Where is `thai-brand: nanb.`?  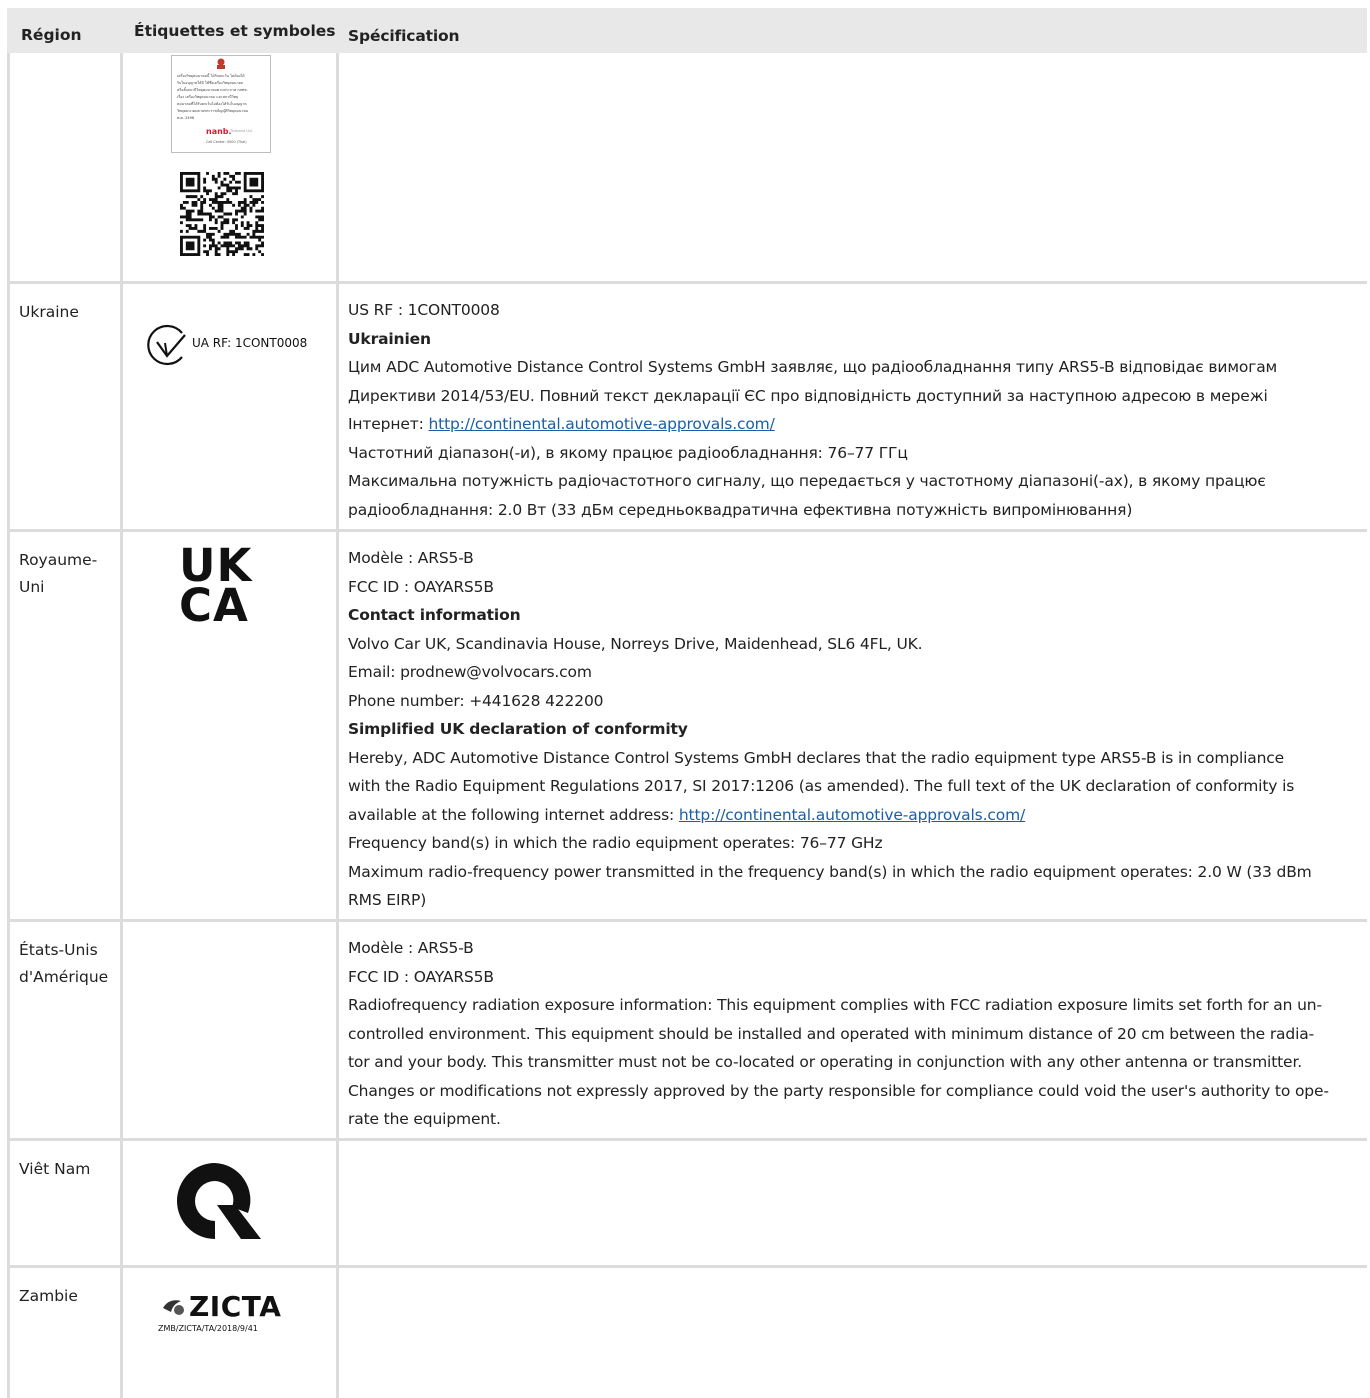
thai-brand: nanb. is located at coordinates (219, 131).